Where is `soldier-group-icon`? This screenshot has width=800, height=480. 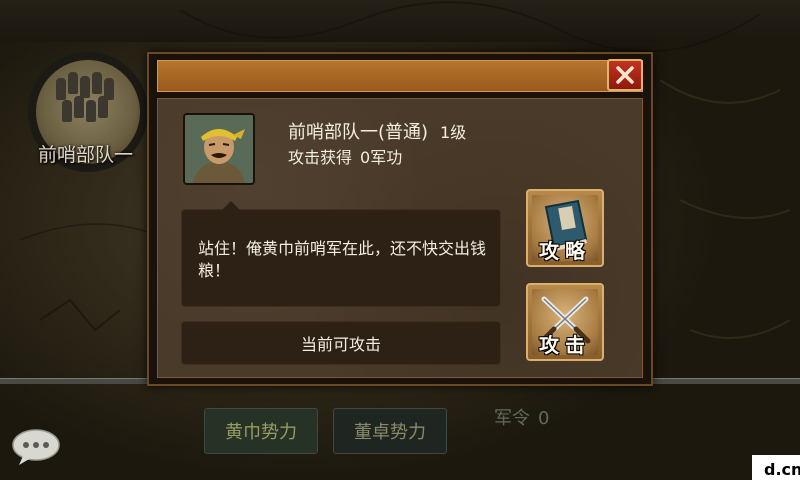
soldier-group-icon is located at coordinates (84, 103).